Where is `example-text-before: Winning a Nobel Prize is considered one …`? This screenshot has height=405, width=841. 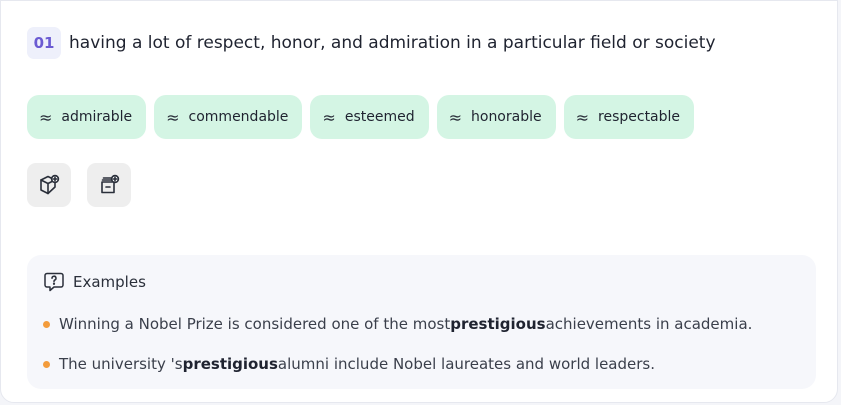
example-text-before: Winning a Nobel Prize is considered one … is located at coordinates (255, 324).